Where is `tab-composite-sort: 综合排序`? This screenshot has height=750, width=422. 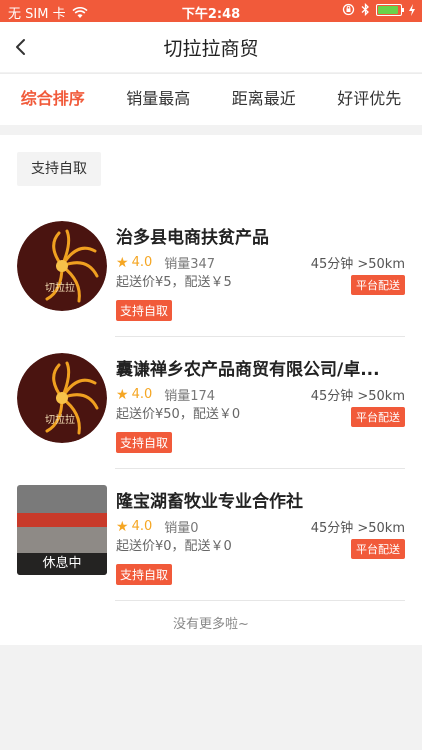
tab-composite-sort: 综合排序 is located at coordinates (53, 99).